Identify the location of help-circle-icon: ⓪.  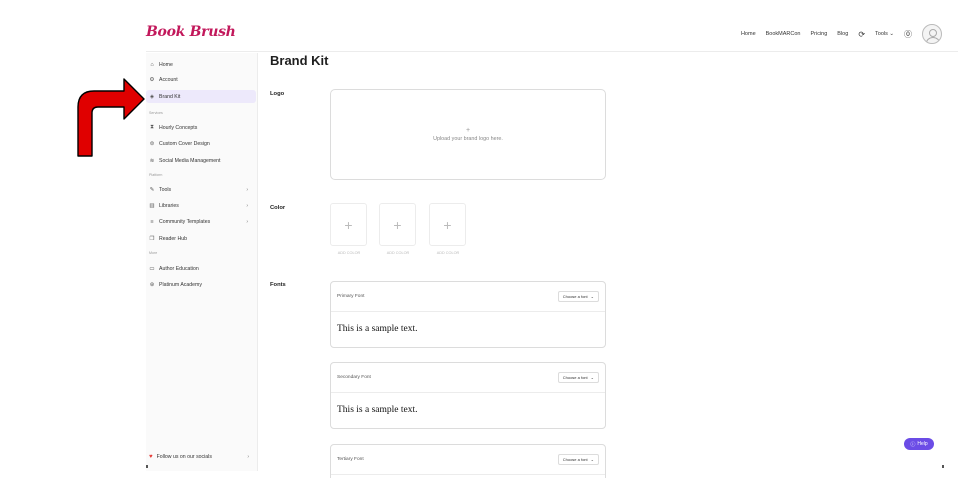
(908, 34).